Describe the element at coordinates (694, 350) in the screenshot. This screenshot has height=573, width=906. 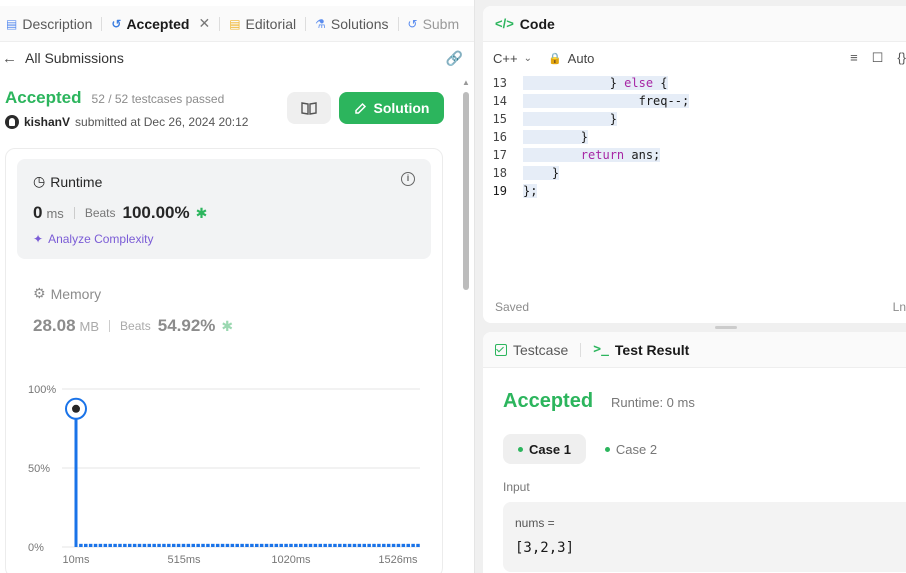
I see `test-tabs: Testcase >_ Test Result` at that location.